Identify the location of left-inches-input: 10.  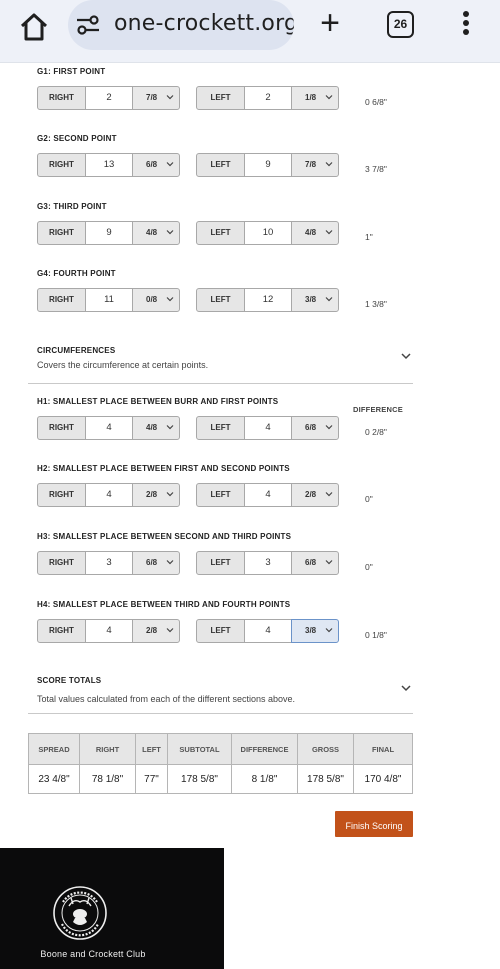
(268, 233).